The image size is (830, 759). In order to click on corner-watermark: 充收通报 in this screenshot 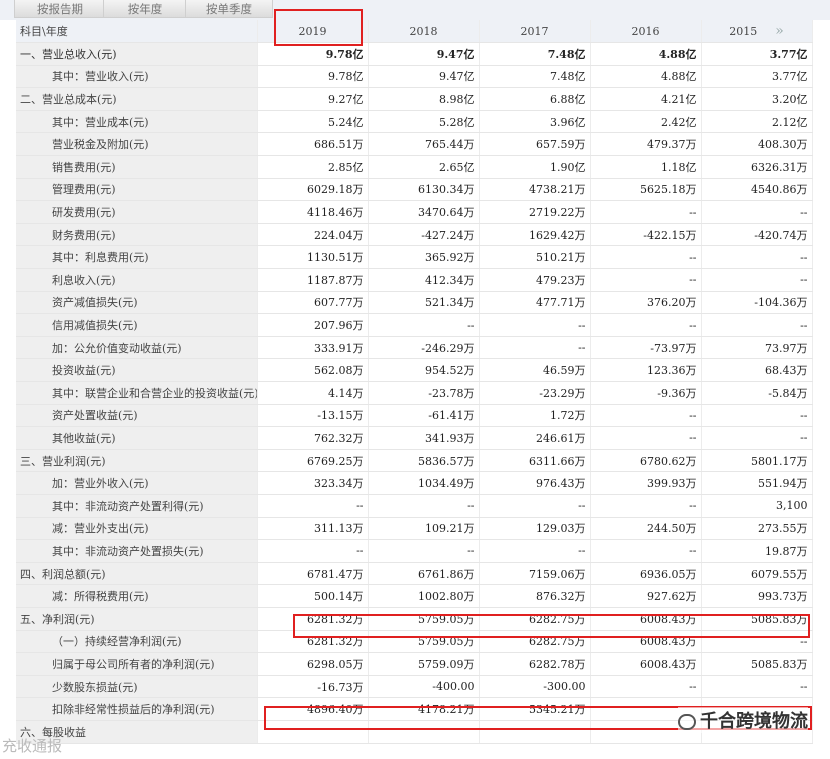, I will do `click(32, 746)`.